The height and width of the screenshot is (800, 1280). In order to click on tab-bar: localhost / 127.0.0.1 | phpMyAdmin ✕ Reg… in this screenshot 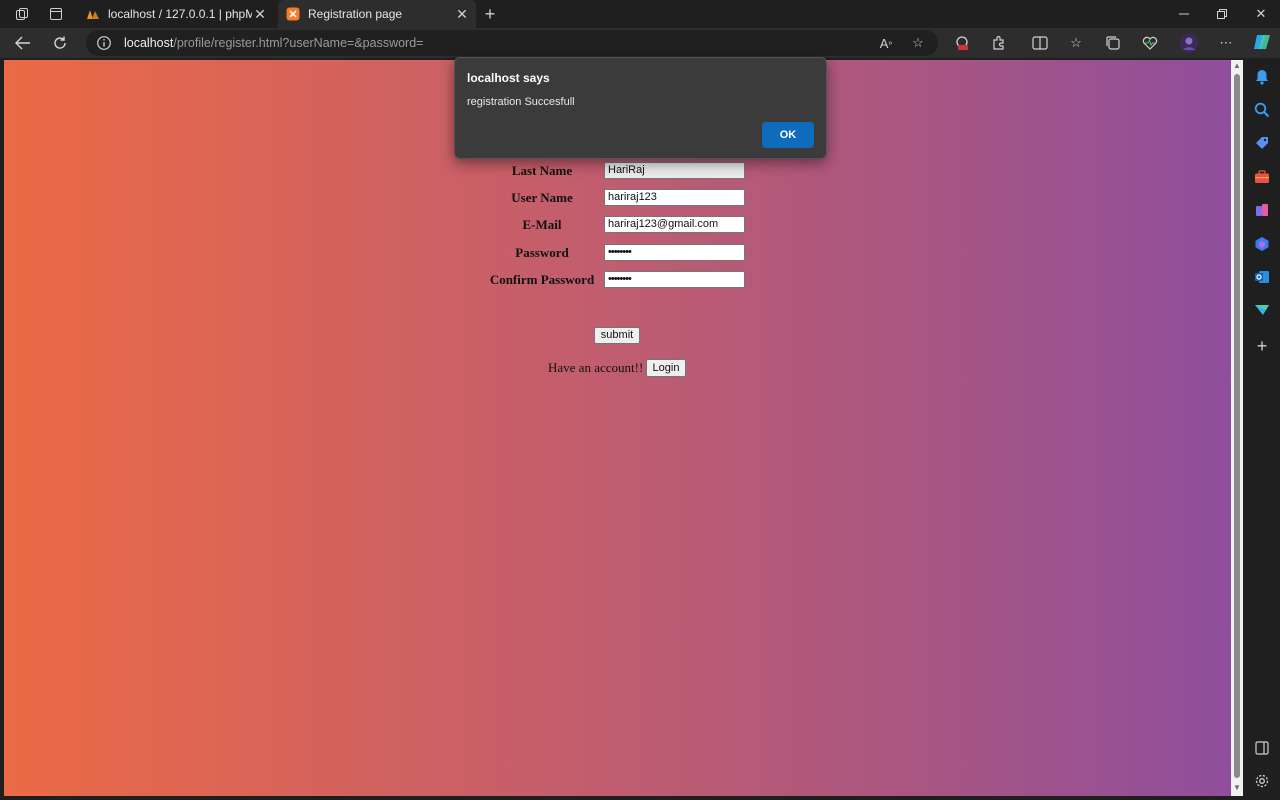, I will do `click(640, 14)`.